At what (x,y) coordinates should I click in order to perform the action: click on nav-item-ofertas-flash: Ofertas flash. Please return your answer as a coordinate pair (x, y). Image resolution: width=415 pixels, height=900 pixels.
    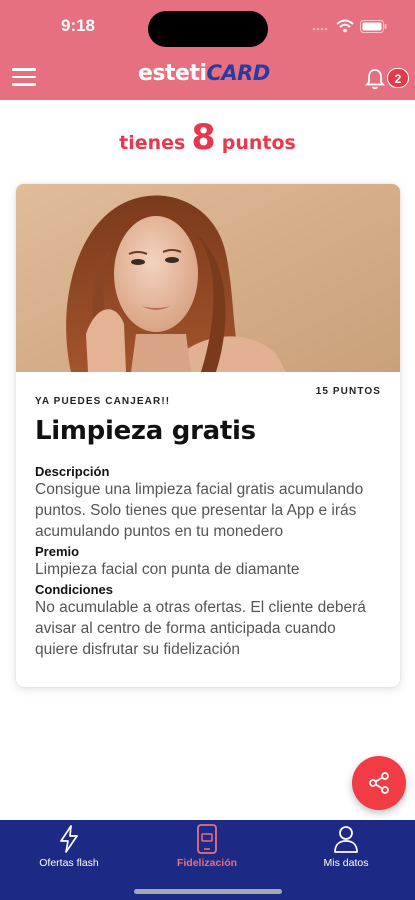
    Looking at the image, I should click on (69, 851).